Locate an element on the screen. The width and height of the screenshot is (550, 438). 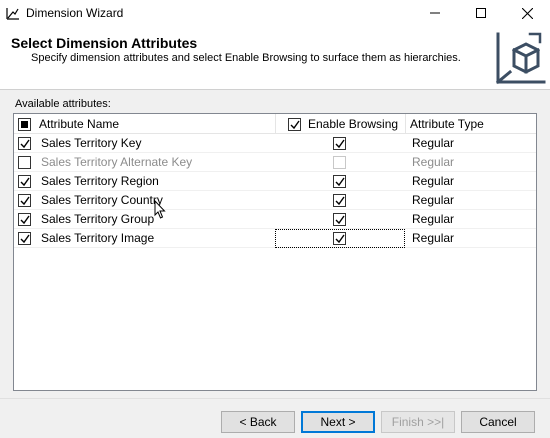
minimize-button is located at coordinates (435, 13).